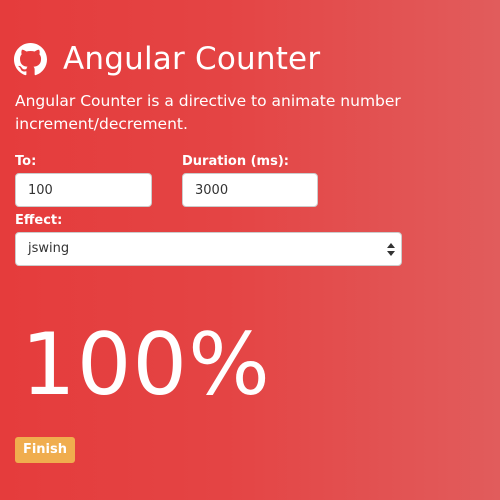  I want to click on to-input, so click(83, 190).